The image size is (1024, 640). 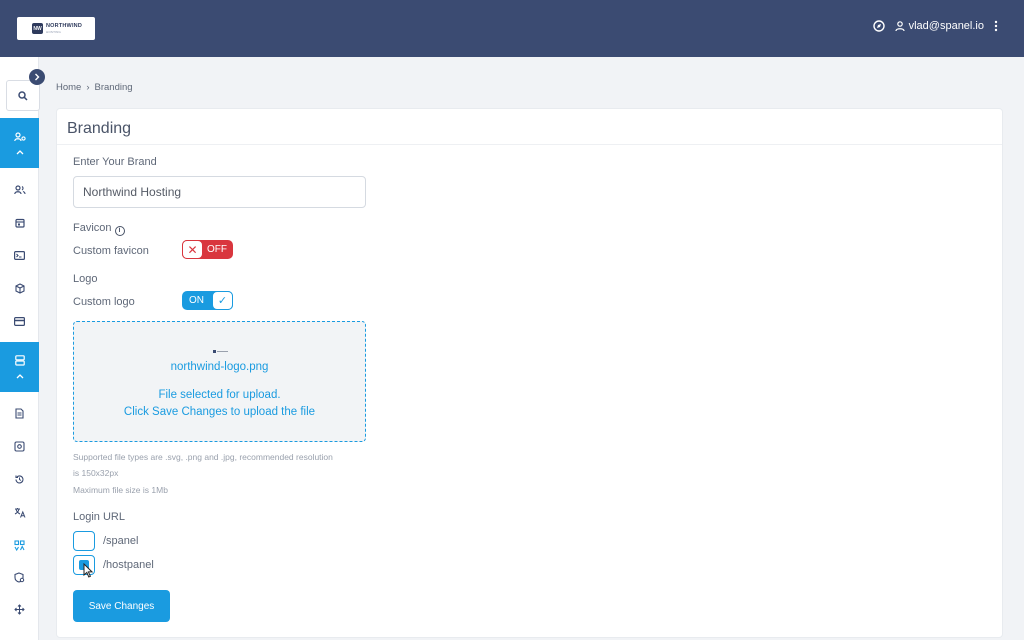 I want to click on sidebar-item-calendar, so click(x=19, y=223).